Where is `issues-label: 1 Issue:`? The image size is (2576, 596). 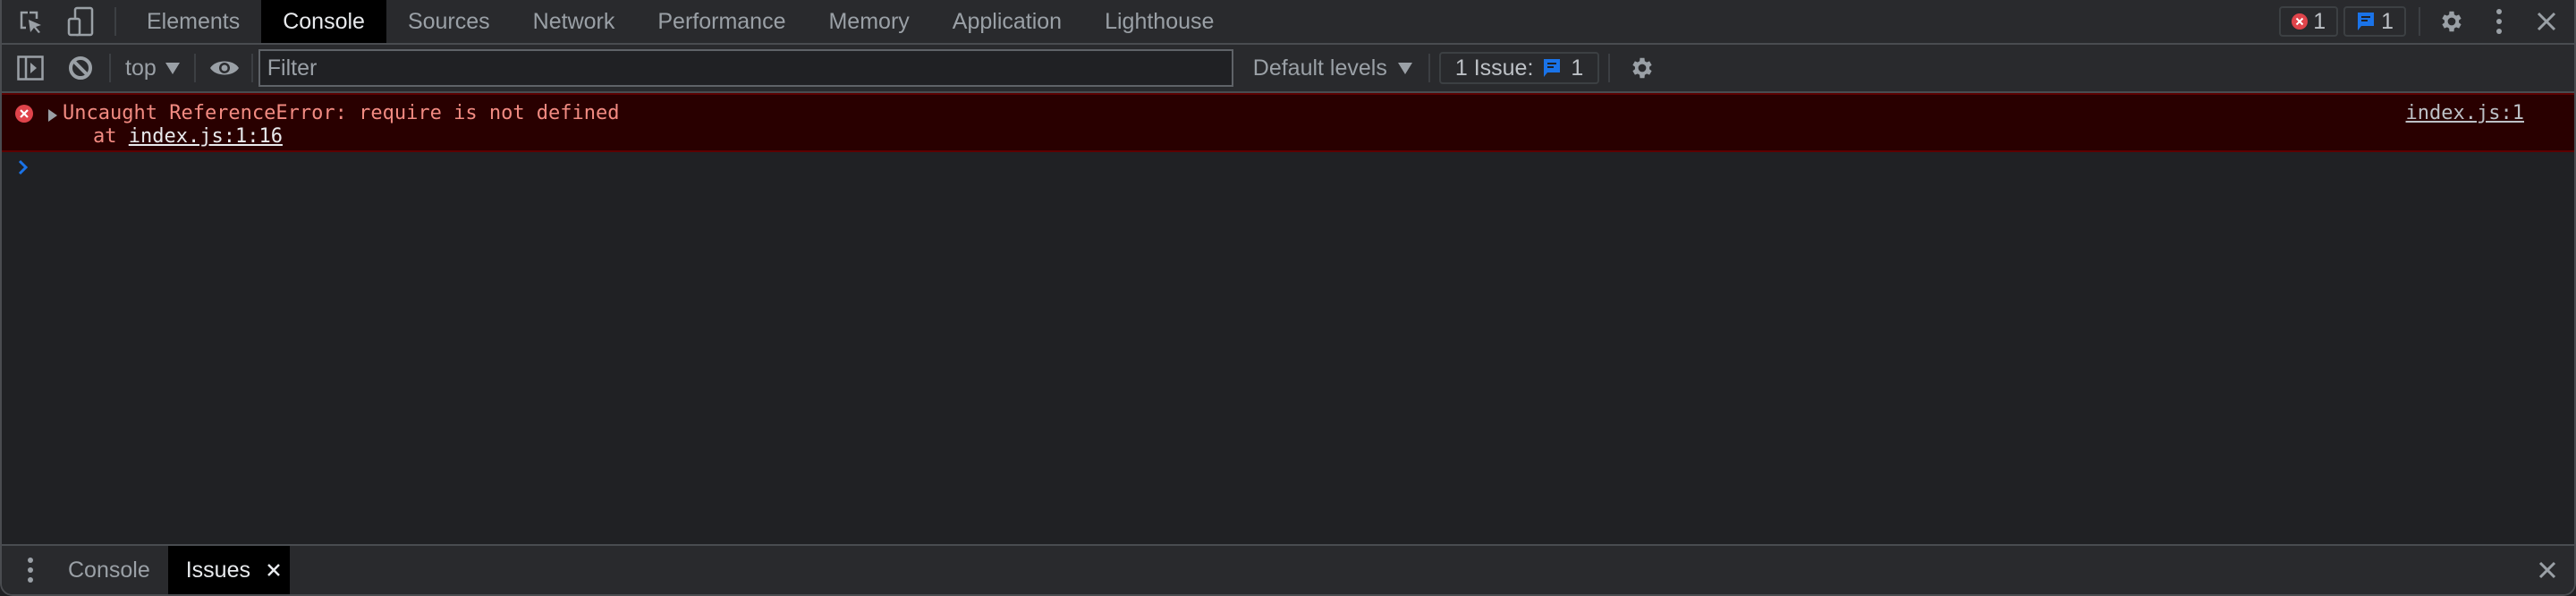
issues-label: 1 Issue: is located at coordinates (1494, 68).